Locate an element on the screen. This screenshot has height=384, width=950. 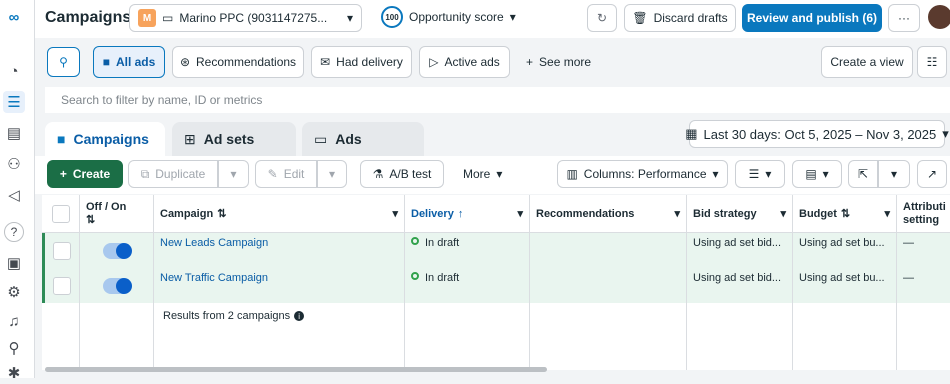
tab-ad-sets: ⊞ Ad sets is located at coordinates (234, 139).